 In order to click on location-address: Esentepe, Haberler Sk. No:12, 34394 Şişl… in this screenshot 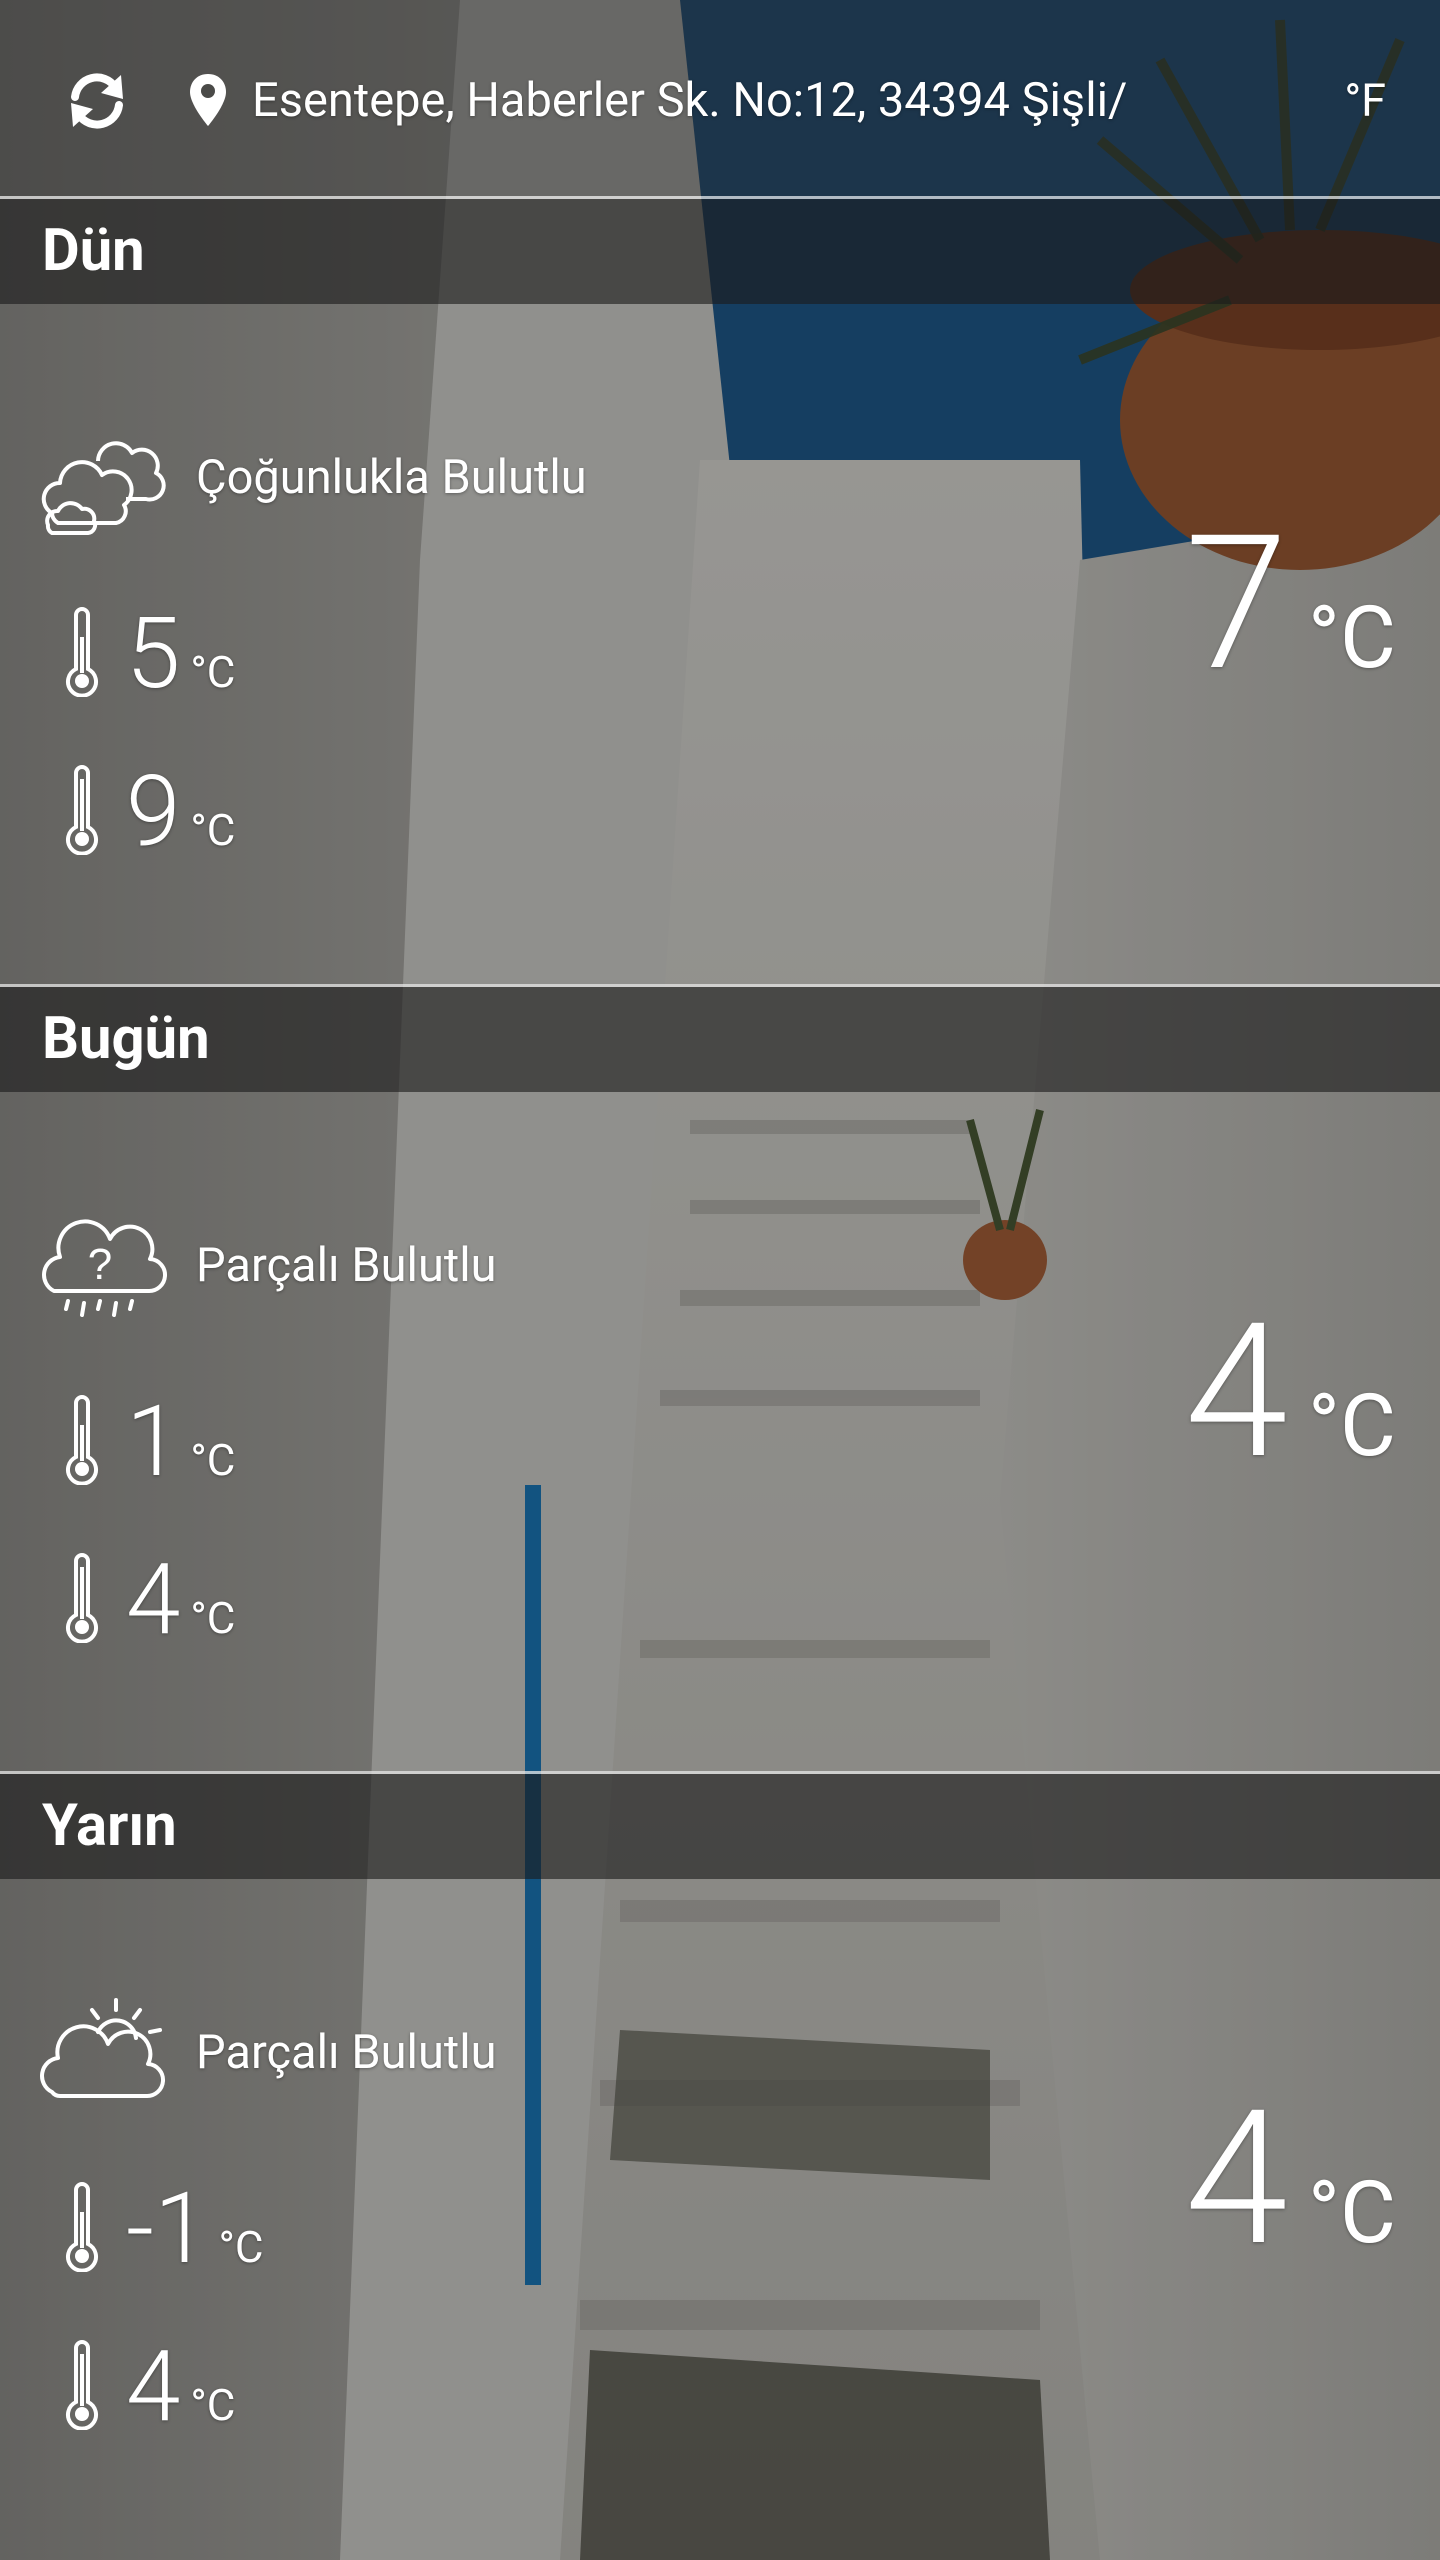, I will do `click(722, 101)`.